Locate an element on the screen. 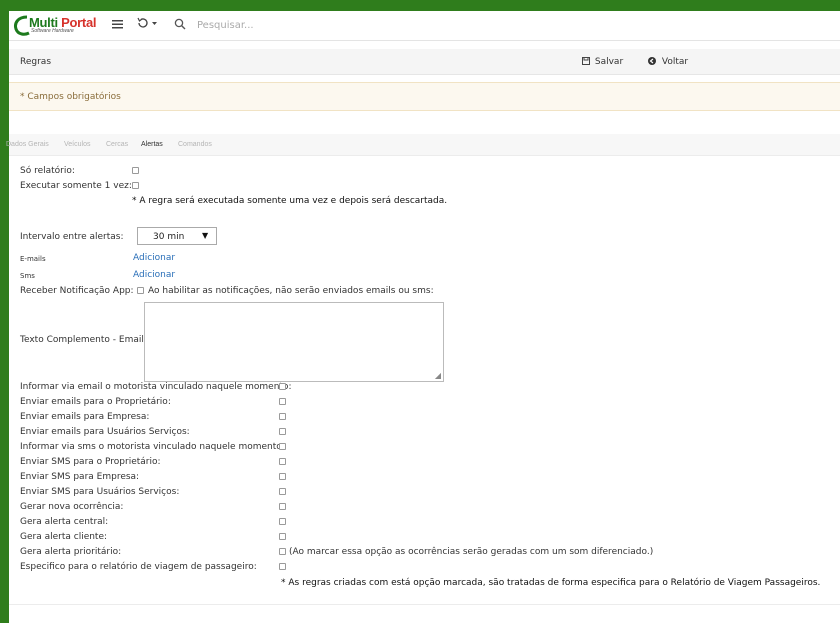 The height and width of the screenshot is (623, 840). page-title: Regras is located at coordinates (36, 62).